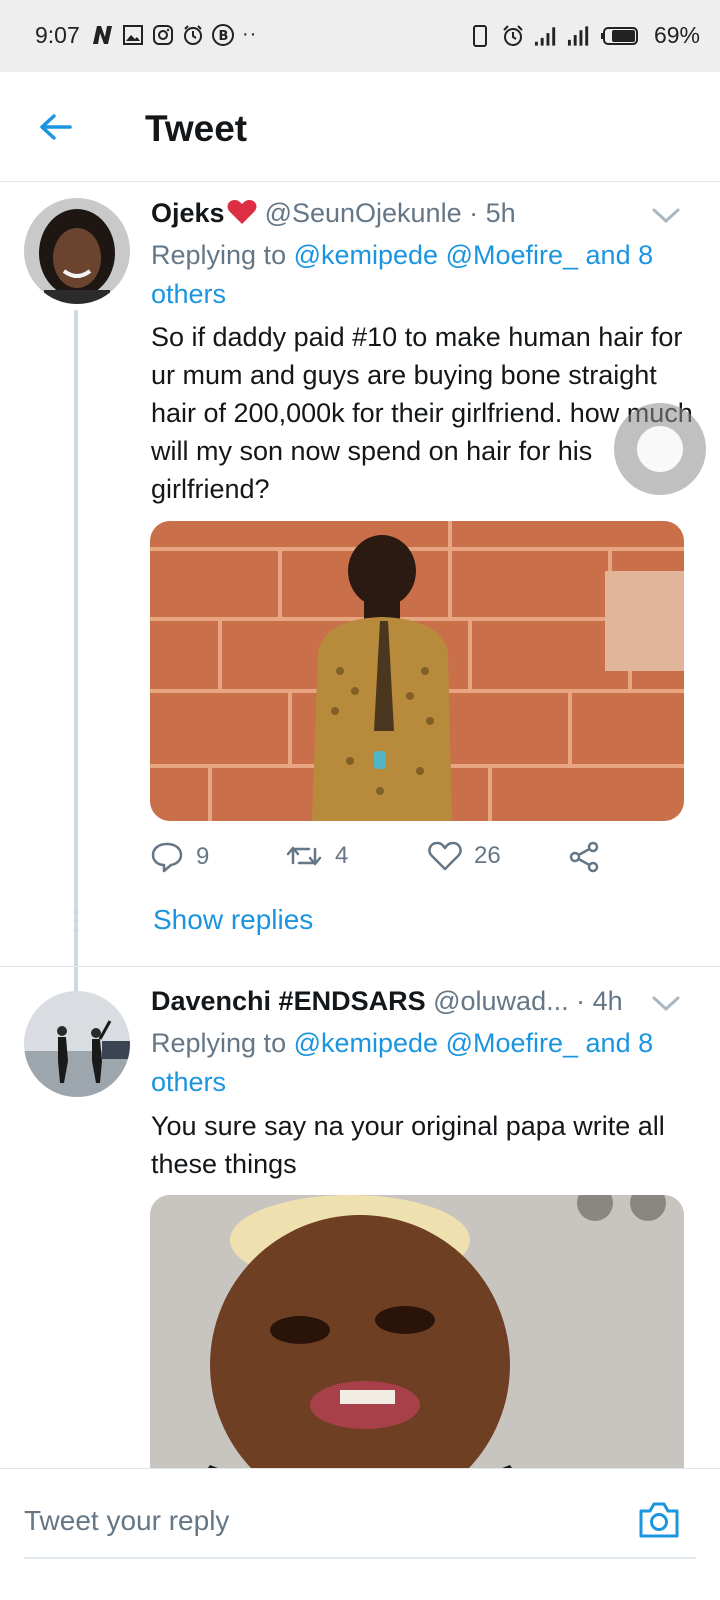 The height and width of the screenshot is (1600, 720). I want to click on status-bar: 9:07 B ·· 69%, so click(360, 36).